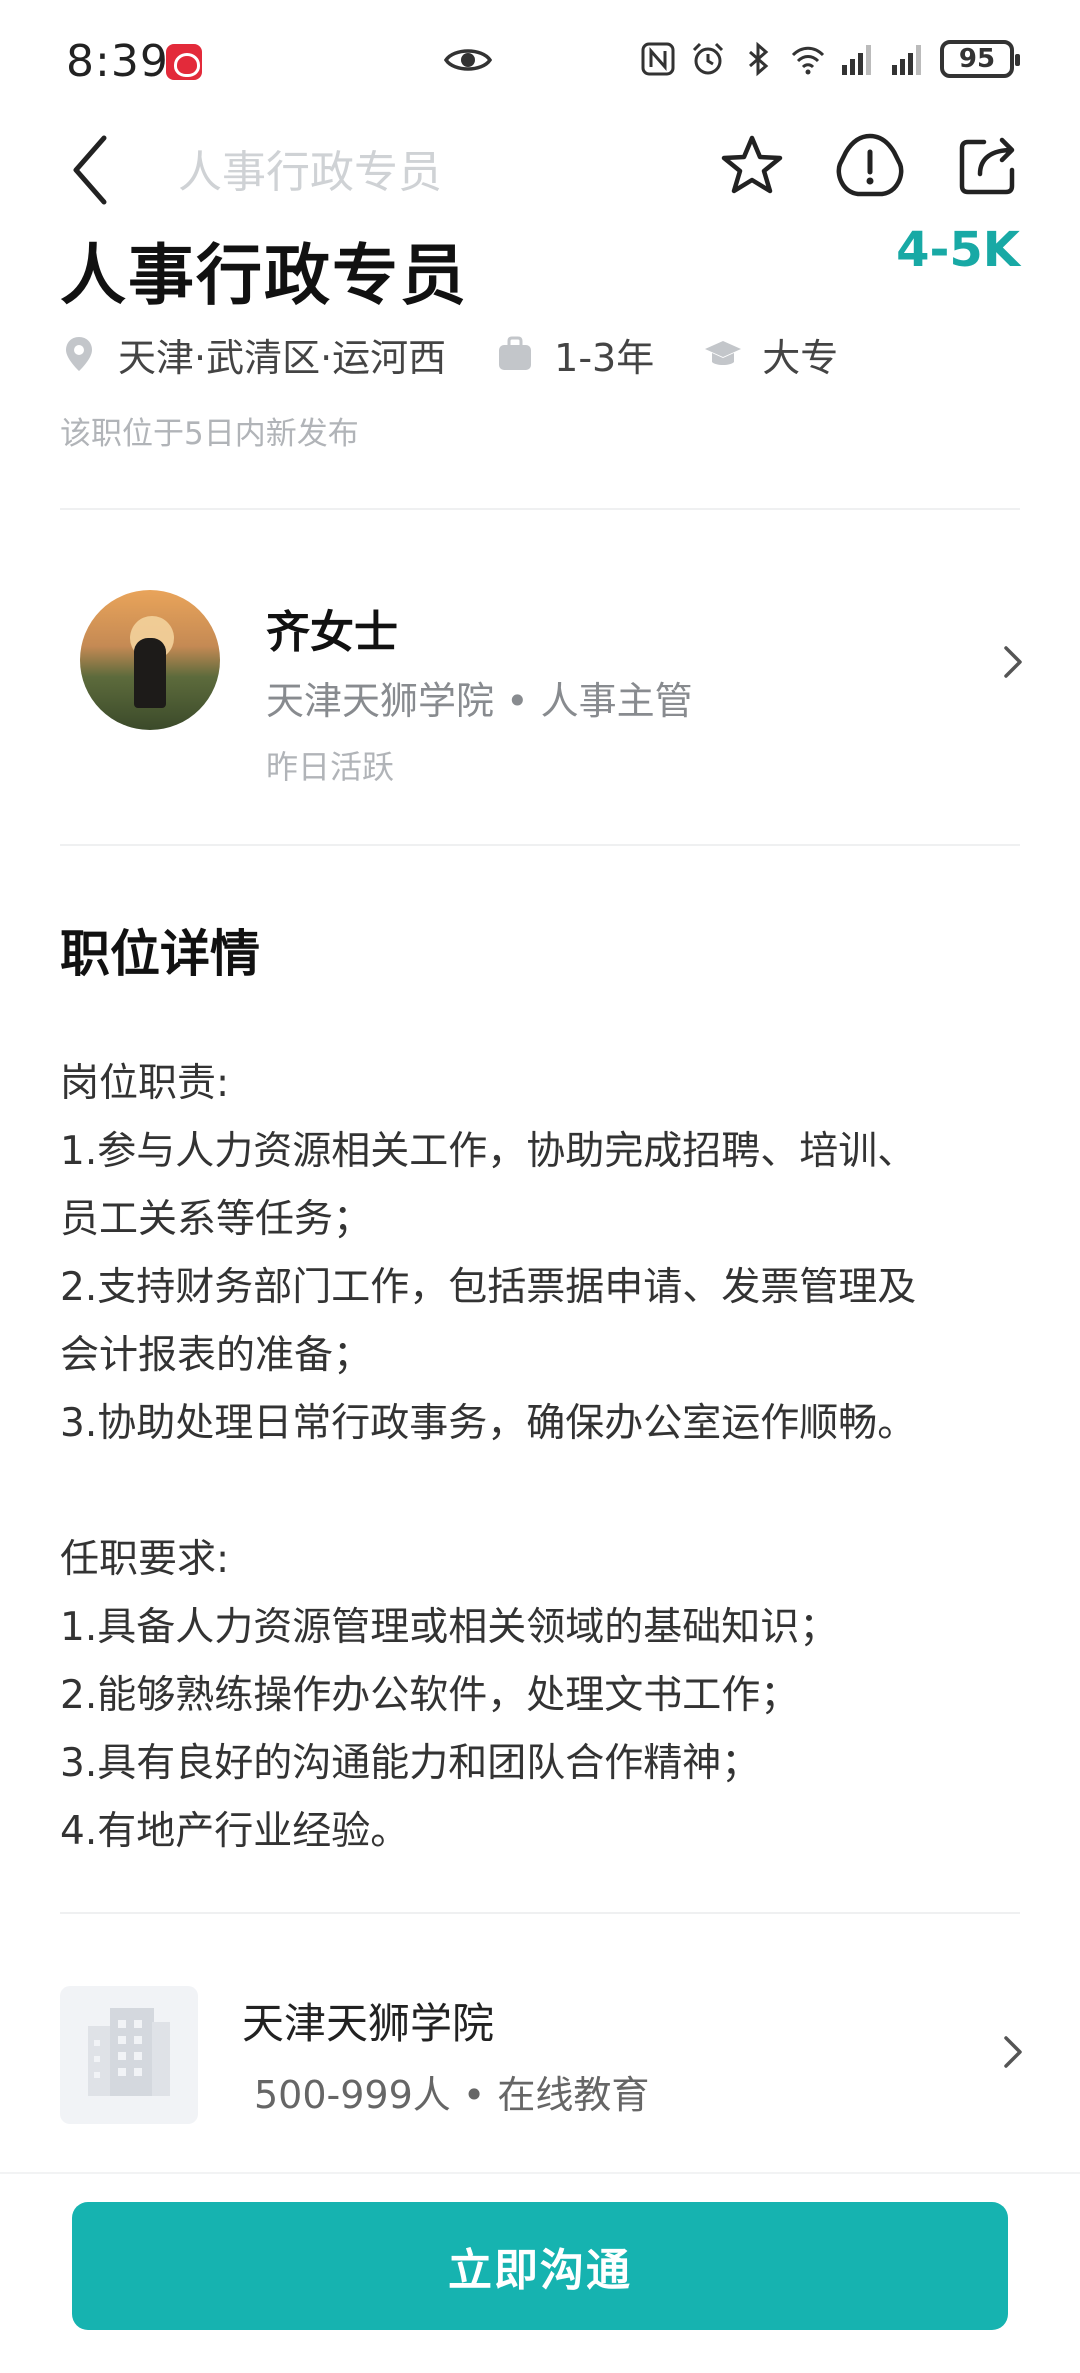  What do you see at coordinates (145, 1083) in the screenshot?
I see `desc-line: 岗位职责:` at bounding box center [145, 1083].